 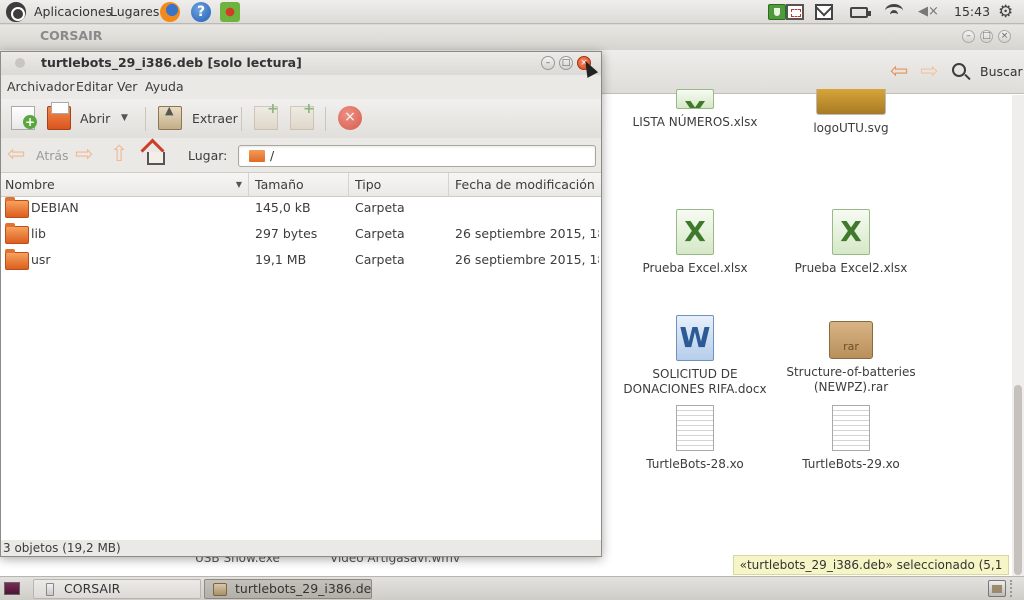 What do you see at coordinates (266, 115) in the screenshot?
I see `add-files-icon` at bounding box center [266, 115].